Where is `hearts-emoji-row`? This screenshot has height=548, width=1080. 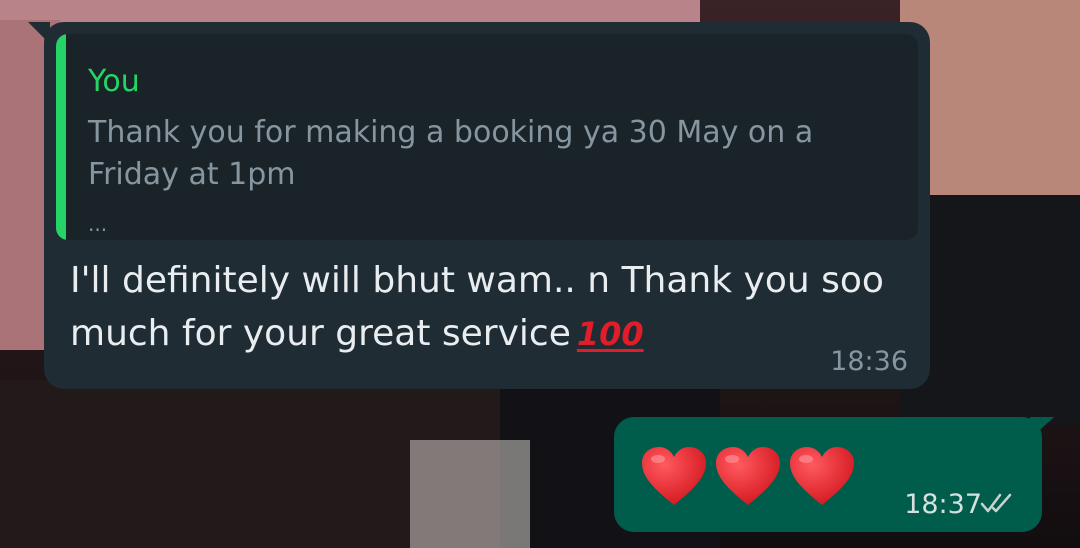
hearts-emoji-row is located at coordinates (748, 476).